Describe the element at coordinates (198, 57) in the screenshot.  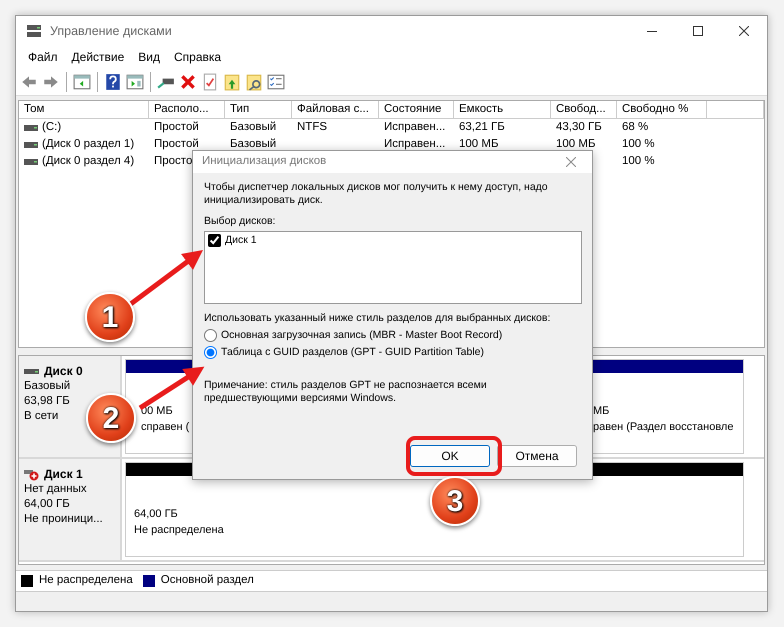
I see `menu-item: Справка` at that location.